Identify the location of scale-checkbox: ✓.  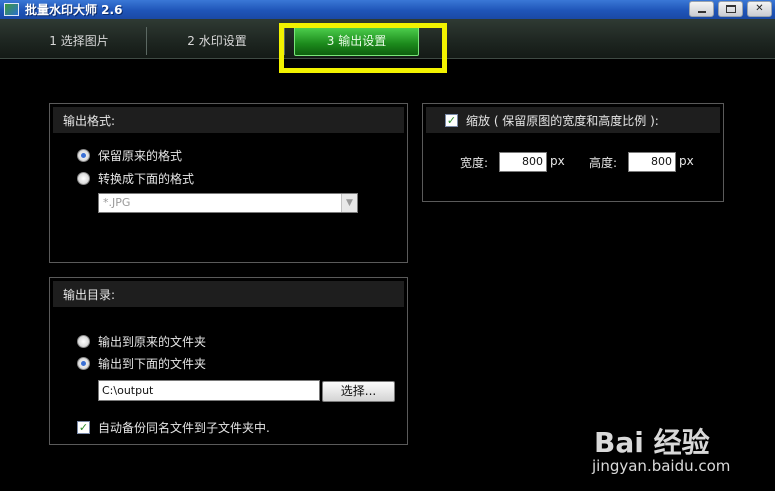
(451, 120).